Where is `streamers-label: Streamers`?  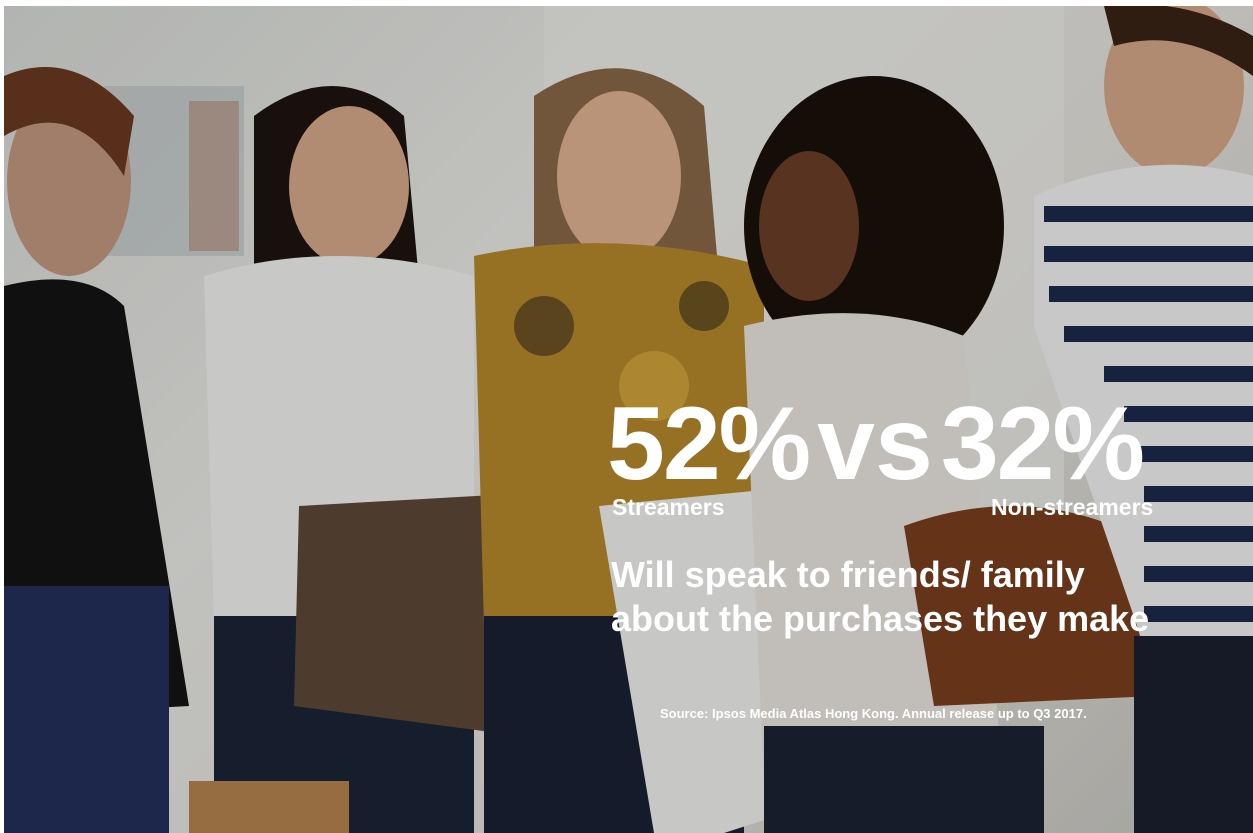 streamers-label: Streamers is located at coordinates (668, 507).